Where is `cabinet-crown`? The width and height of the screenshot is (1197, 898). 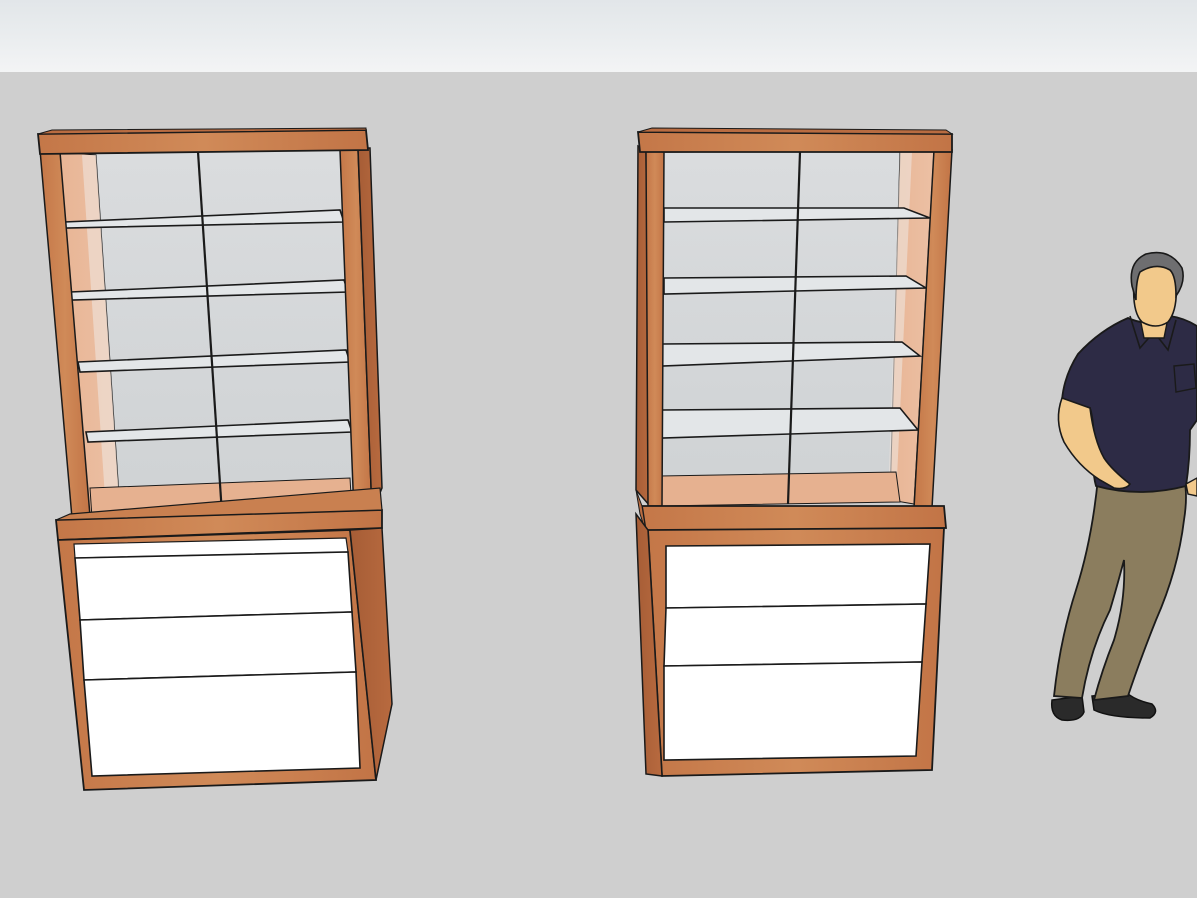 cabinet-crown is located at coordinates (795, 142).